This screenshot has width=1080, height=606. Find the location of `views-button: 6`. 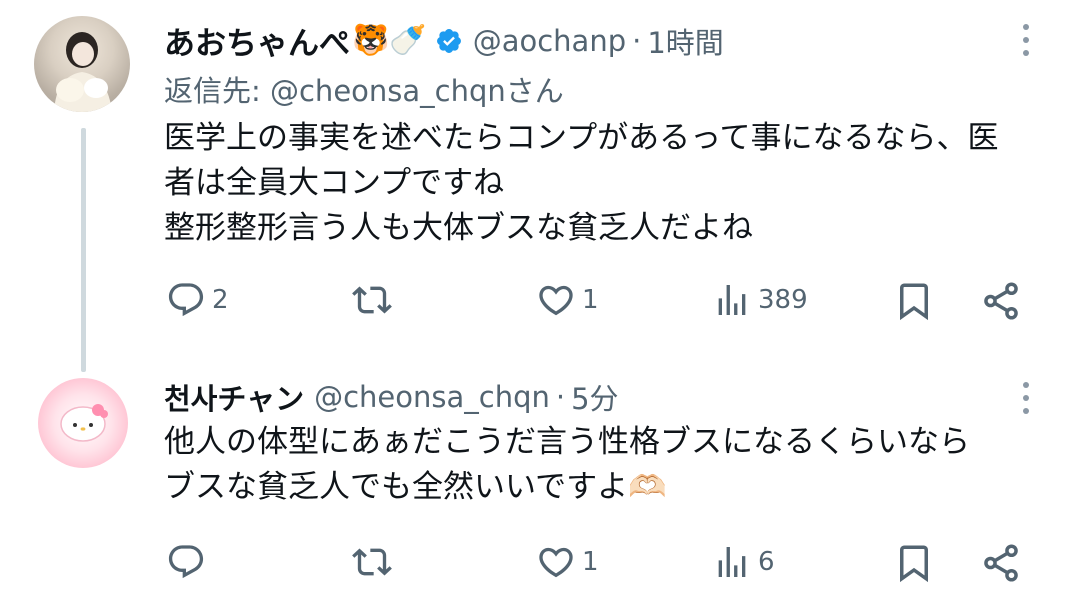

views-button: 6 is located at coordinates (743, 562).